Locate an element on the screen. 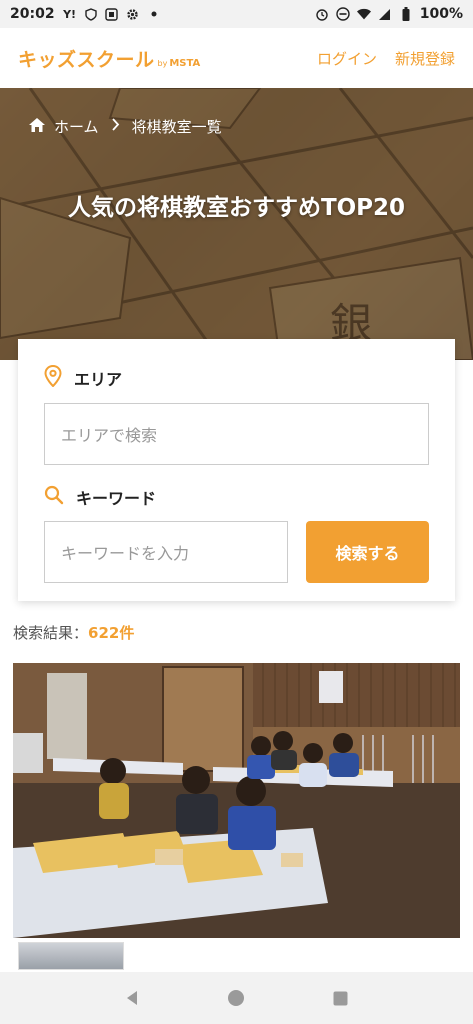 The width and height of the screenshot is (473, 1024). status-right: 100% is located at coordinates (389, 14).